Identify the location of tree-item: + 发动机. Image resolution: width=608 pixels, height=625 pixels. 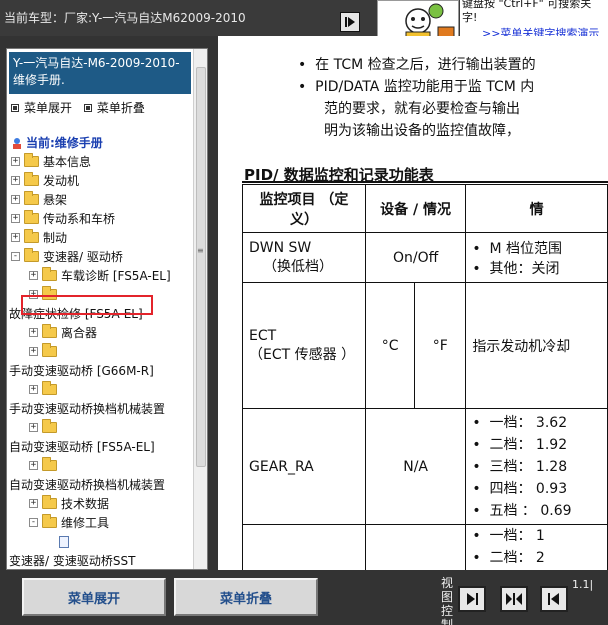
(45, 180).